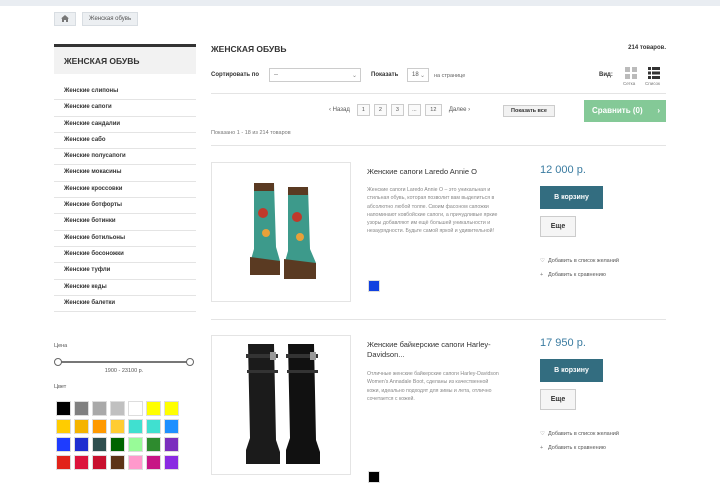 This screenshot has height=483, width=720. I want to click on sidebar-item: Женские мокасины, so click(125, 173).